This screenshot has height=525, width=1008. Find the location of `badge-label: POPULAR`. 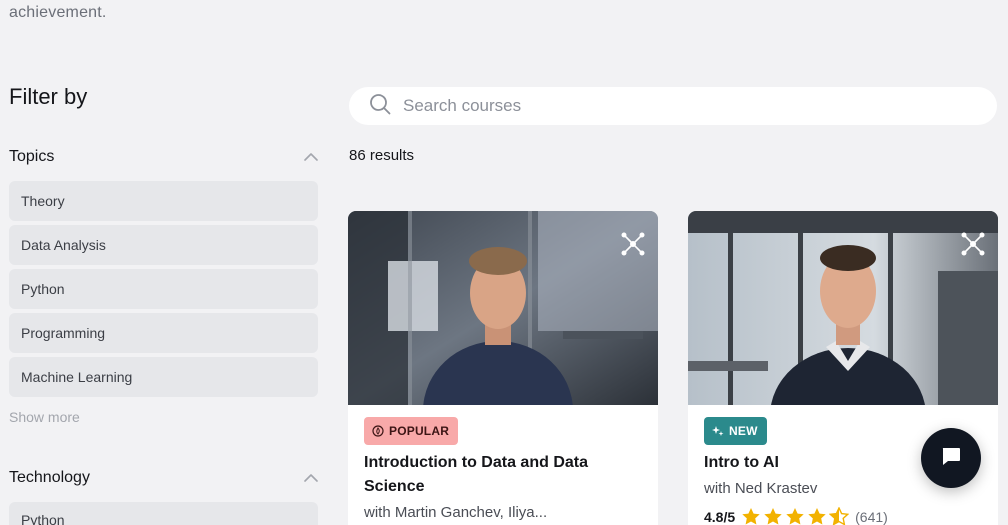

badge-label: POPULAR is located at coordinates (419, 431).